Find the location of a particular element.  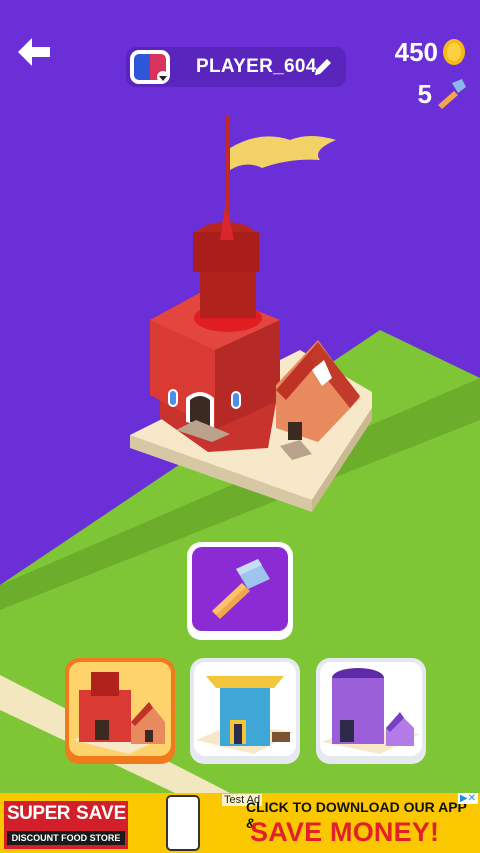

player-name: PLAYER_604 is located at coordinates (256, 66).